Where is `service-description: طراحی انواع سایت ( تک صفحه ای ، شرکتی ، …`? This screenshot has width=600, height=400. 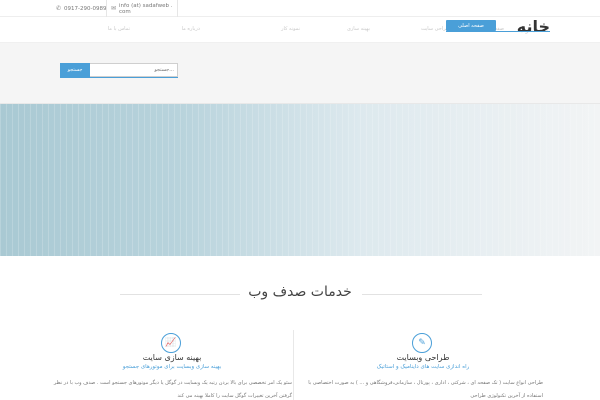 service-description: طراحی انواع سایت ( تک صفحه ای ، شرکتی ، … is located at coordinates (425, 389).